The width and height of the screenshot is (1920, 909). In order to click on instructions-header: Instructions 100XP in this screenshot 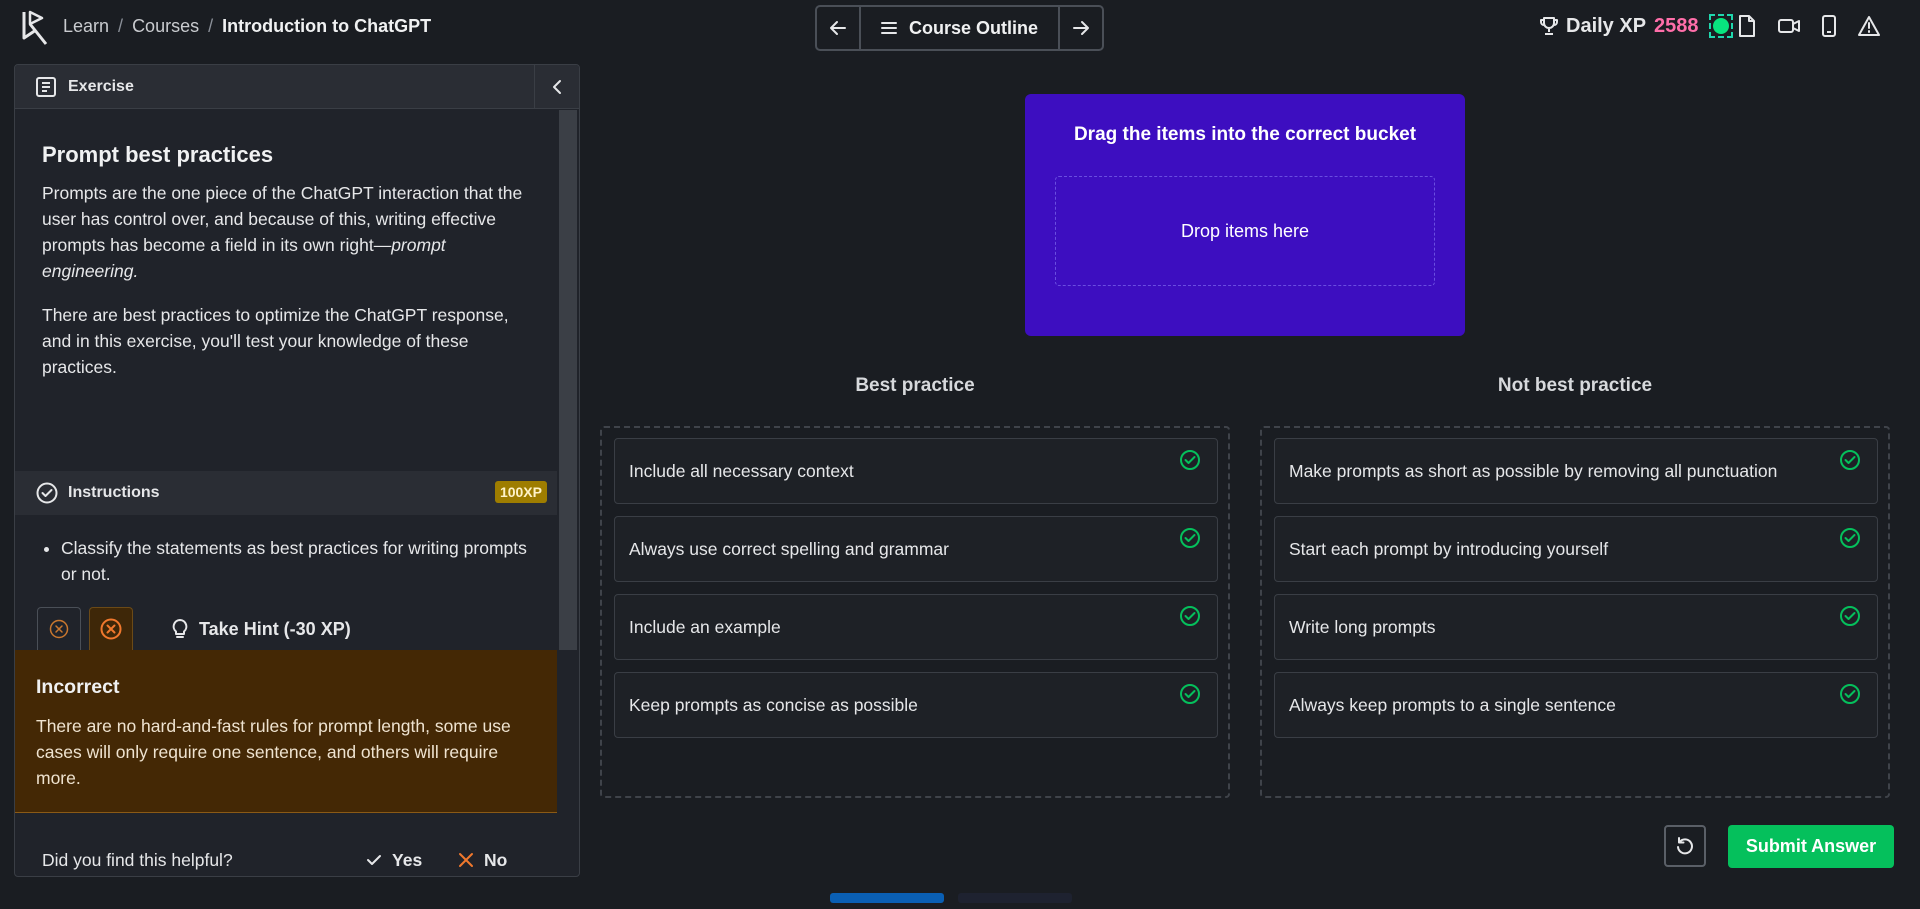, I will do `click(286, 493)`.